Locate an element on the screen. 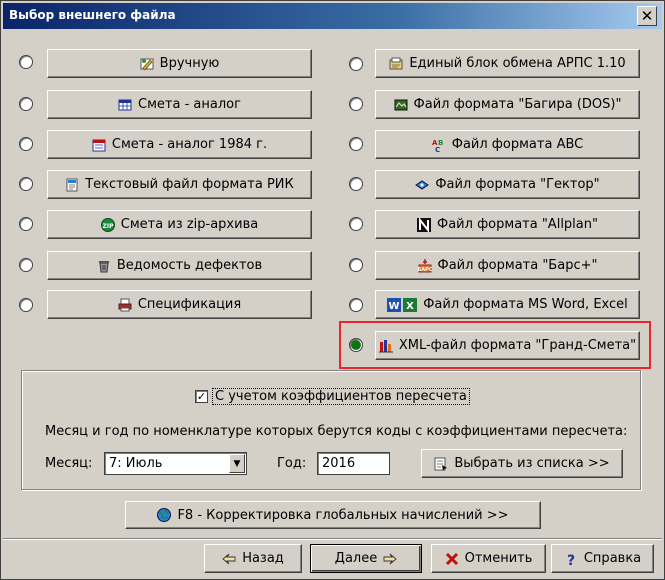  help-button: ? Справка is located at coordinates (602, 558).